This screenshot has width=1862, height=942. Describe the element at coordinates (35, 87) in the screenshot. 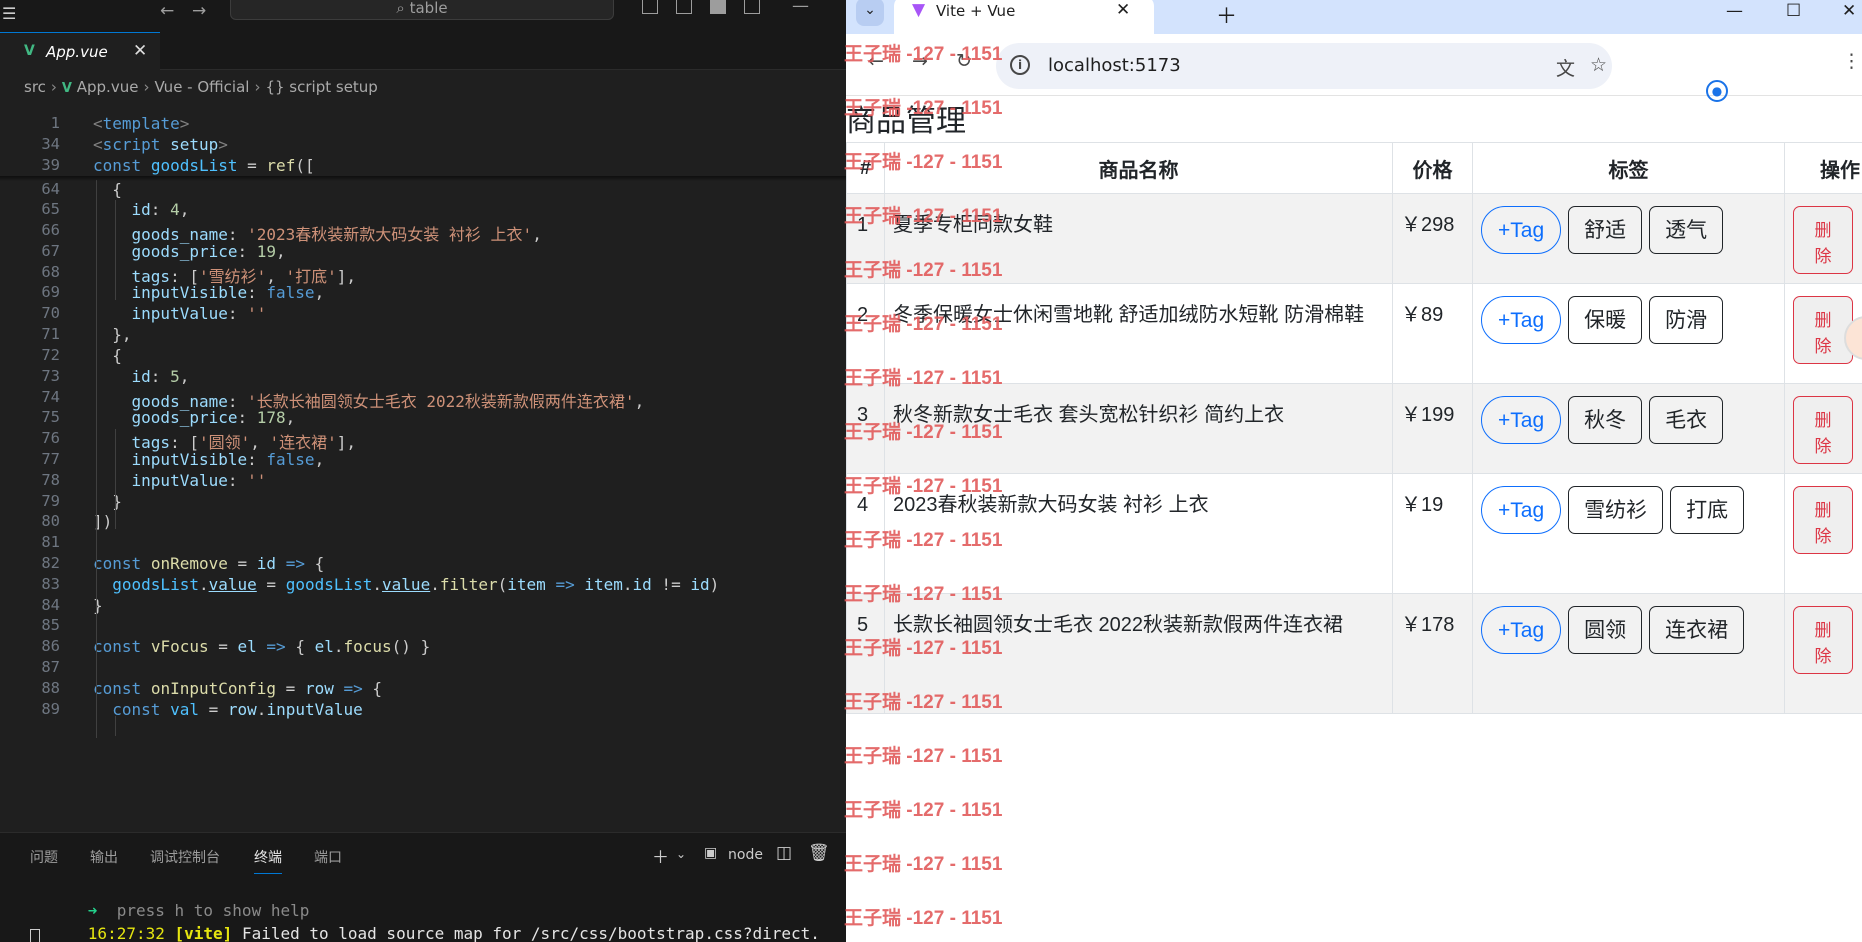

I see `breadcrumb-item: src` at that location.